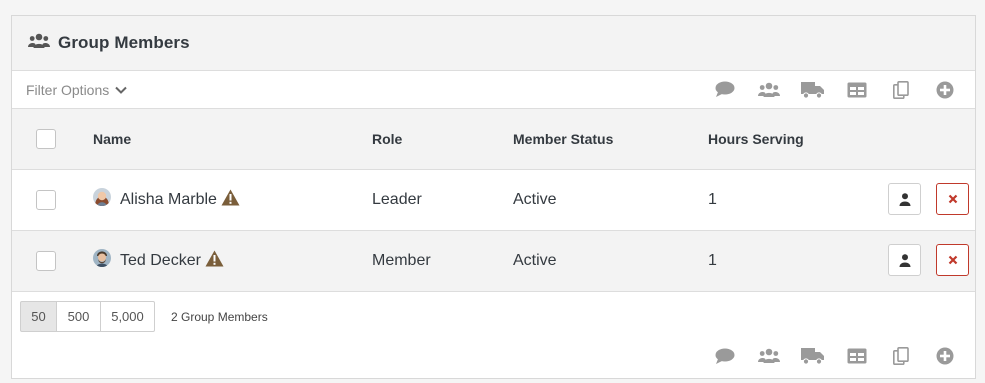 This screenshot has width=985, height=383. Describe the element at coordinates (168, 200) in the screenshot. I see `member-name: Alisha Marble` at that location.